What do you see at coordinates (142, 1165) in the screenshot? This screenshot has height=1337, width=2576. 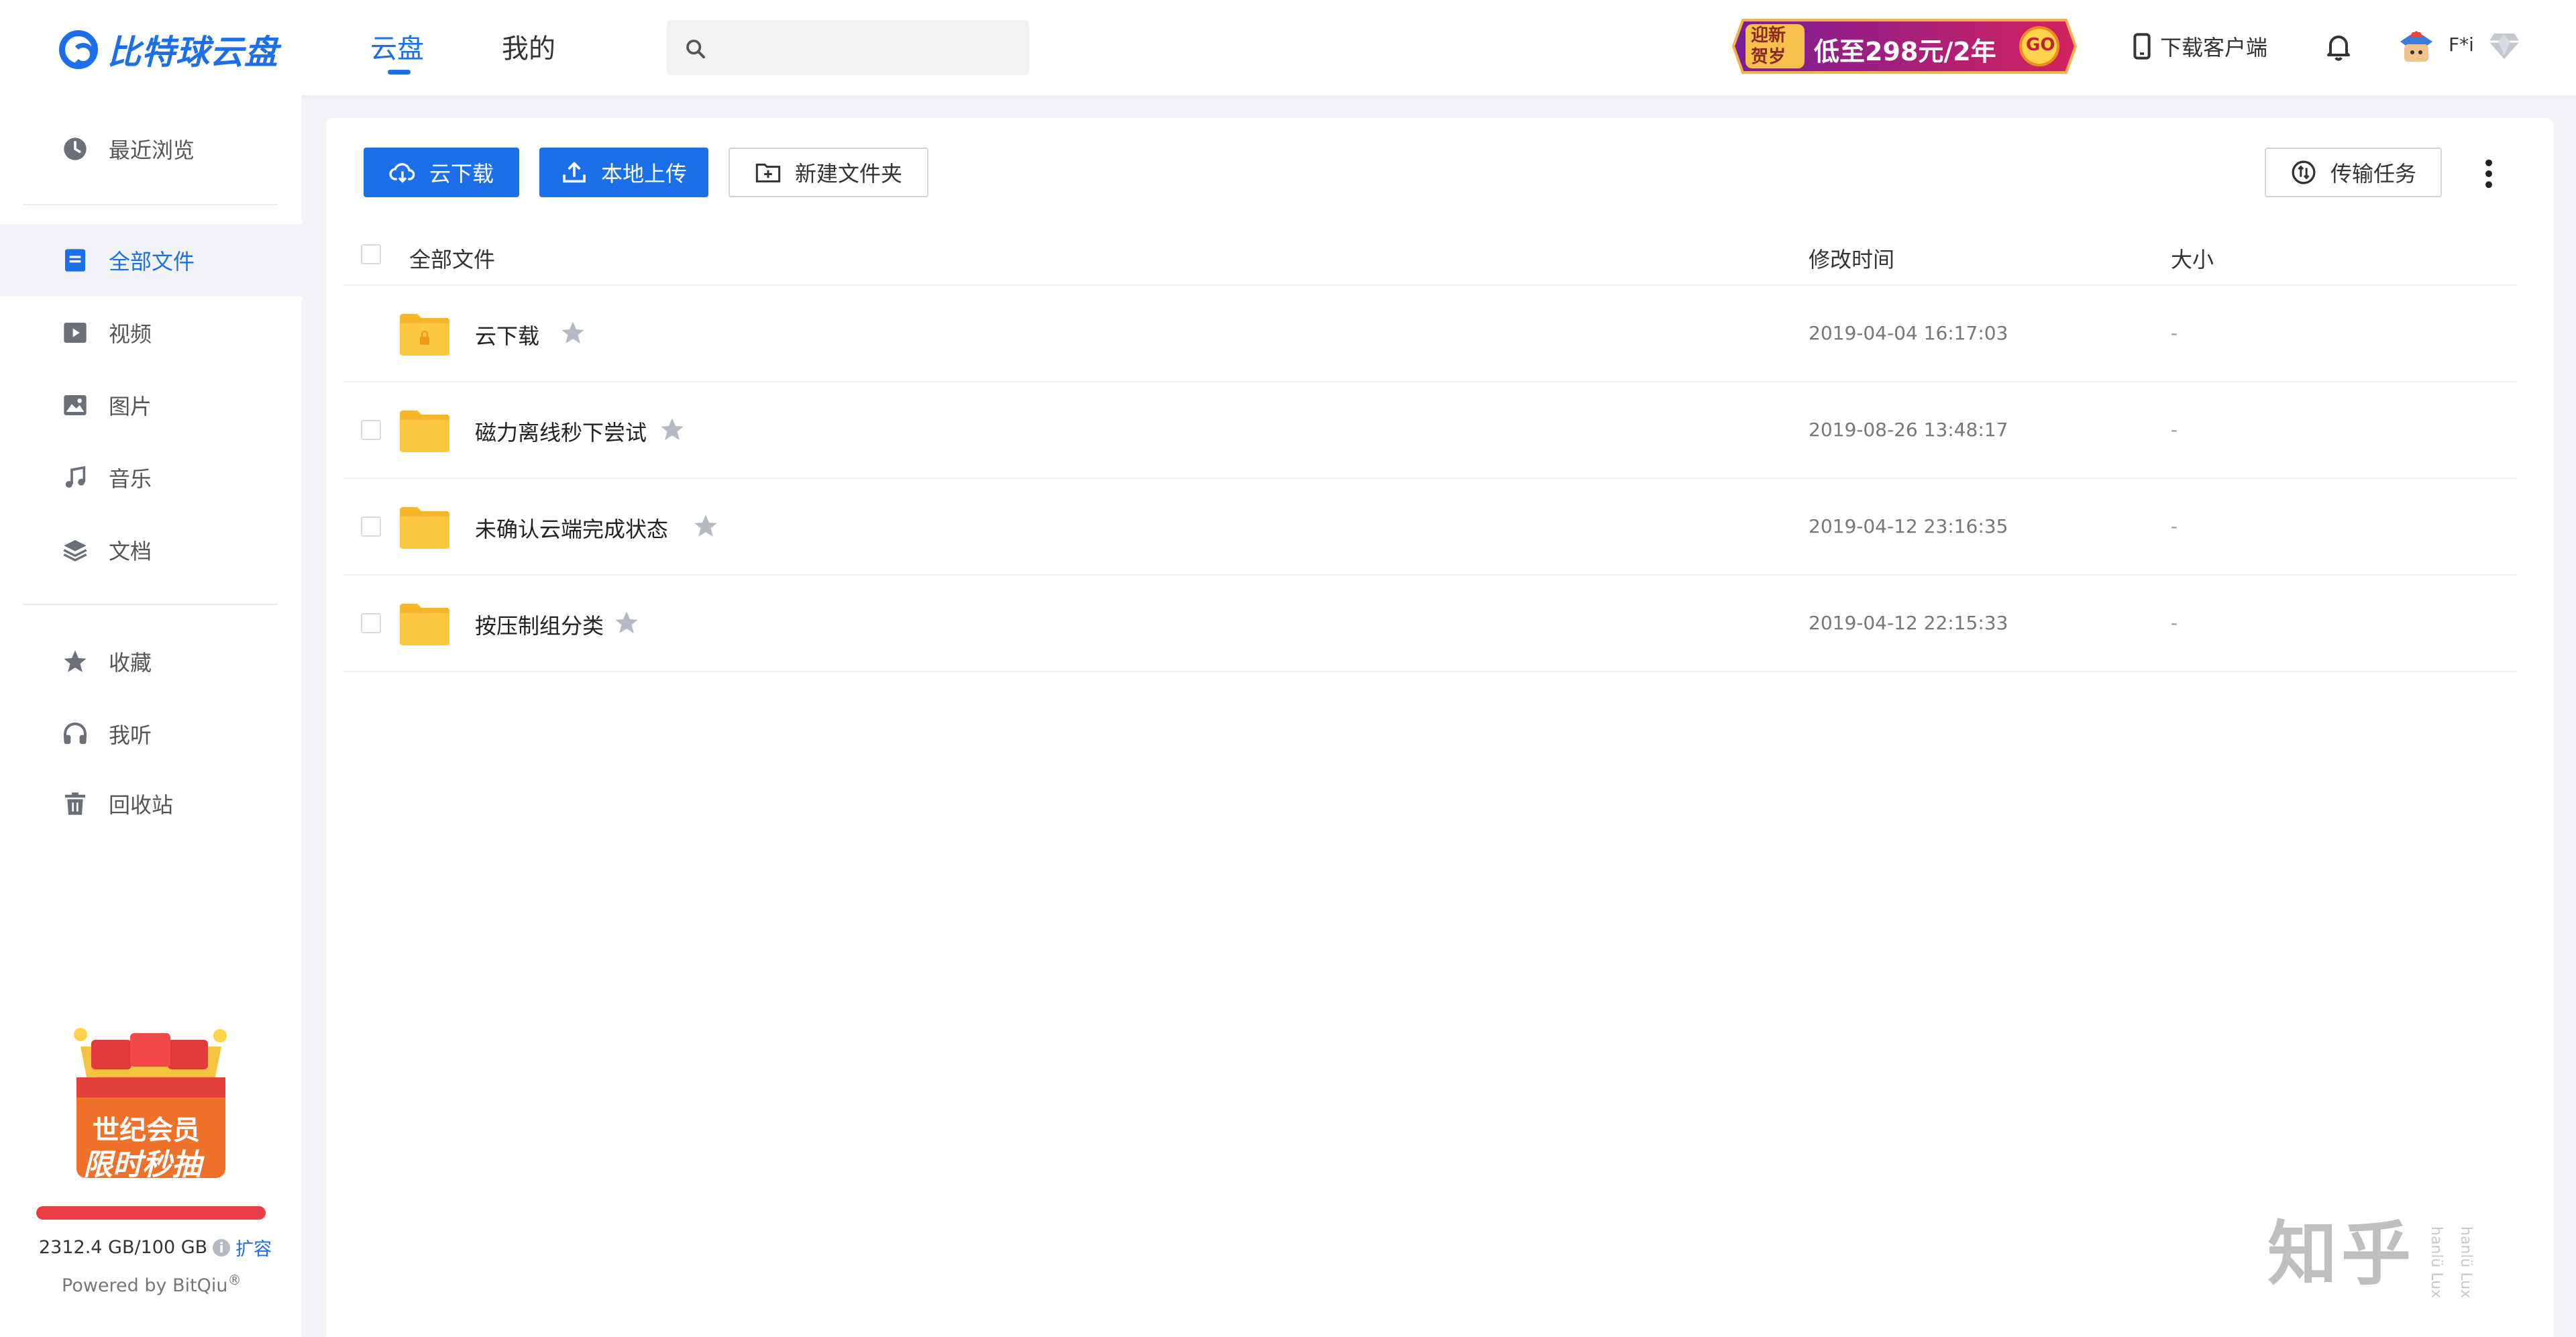 I see `member-promo-line2: 限时秒抽` at bounding box center [142, 1165].